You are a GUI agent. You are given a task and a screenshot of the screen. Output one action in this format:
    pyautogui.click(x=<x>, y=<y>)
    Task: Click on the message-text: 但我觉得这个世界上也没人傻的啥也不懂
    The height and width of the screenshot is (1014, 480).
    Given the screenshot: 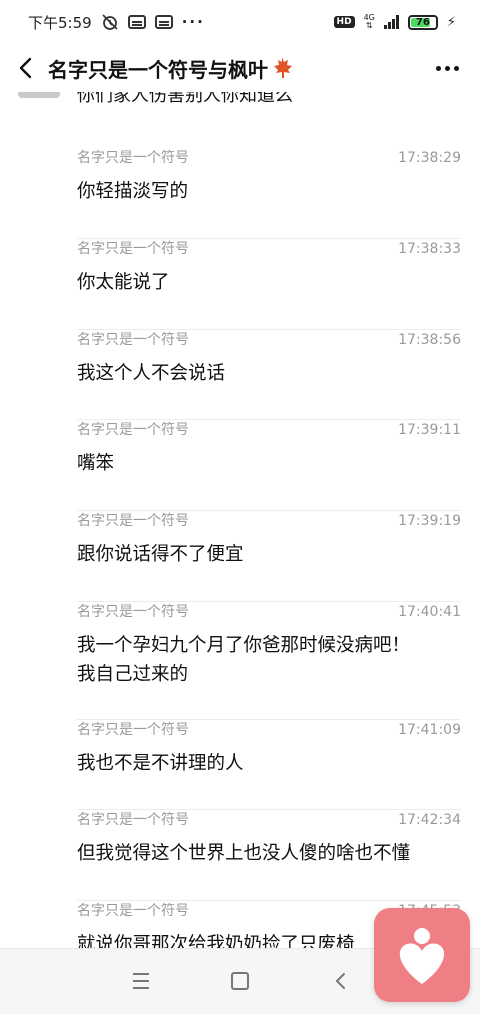 What is the action you would take?
    pyautogui.click(x=244, y=853)
    